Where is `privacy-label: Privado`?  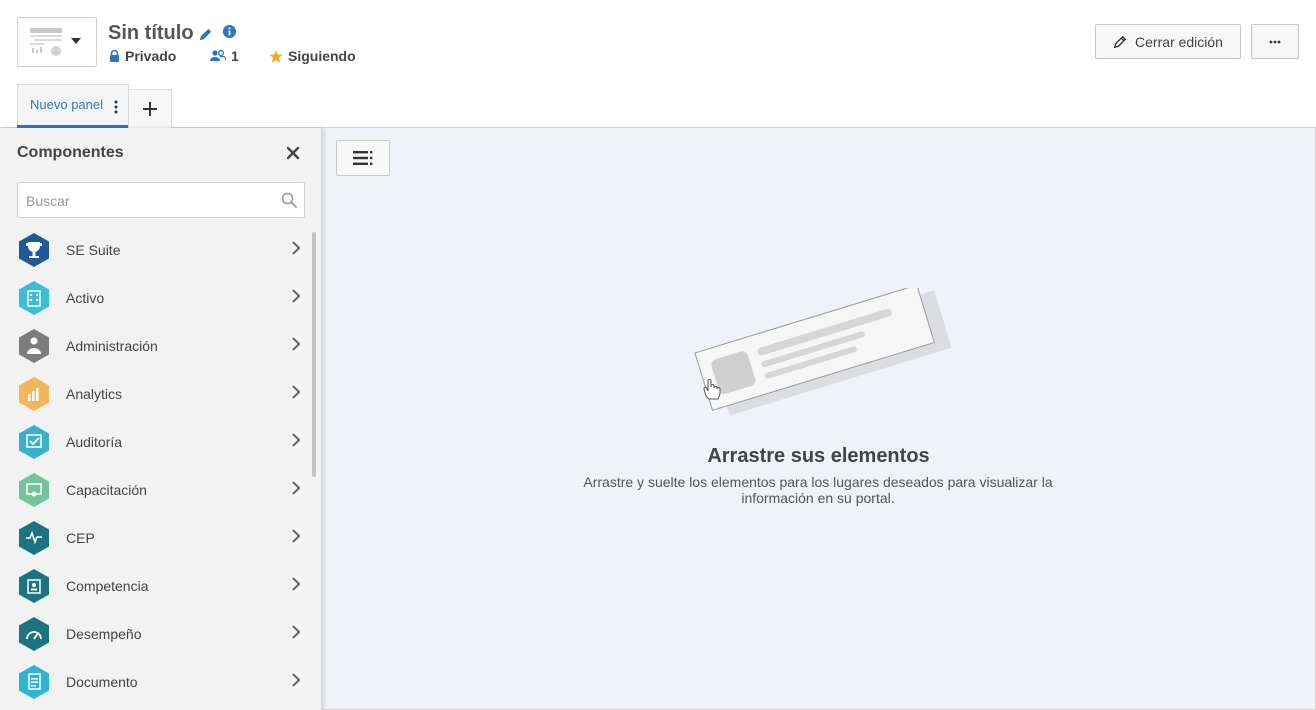
privacy-label: Privado is located at coordinates (151, 56).